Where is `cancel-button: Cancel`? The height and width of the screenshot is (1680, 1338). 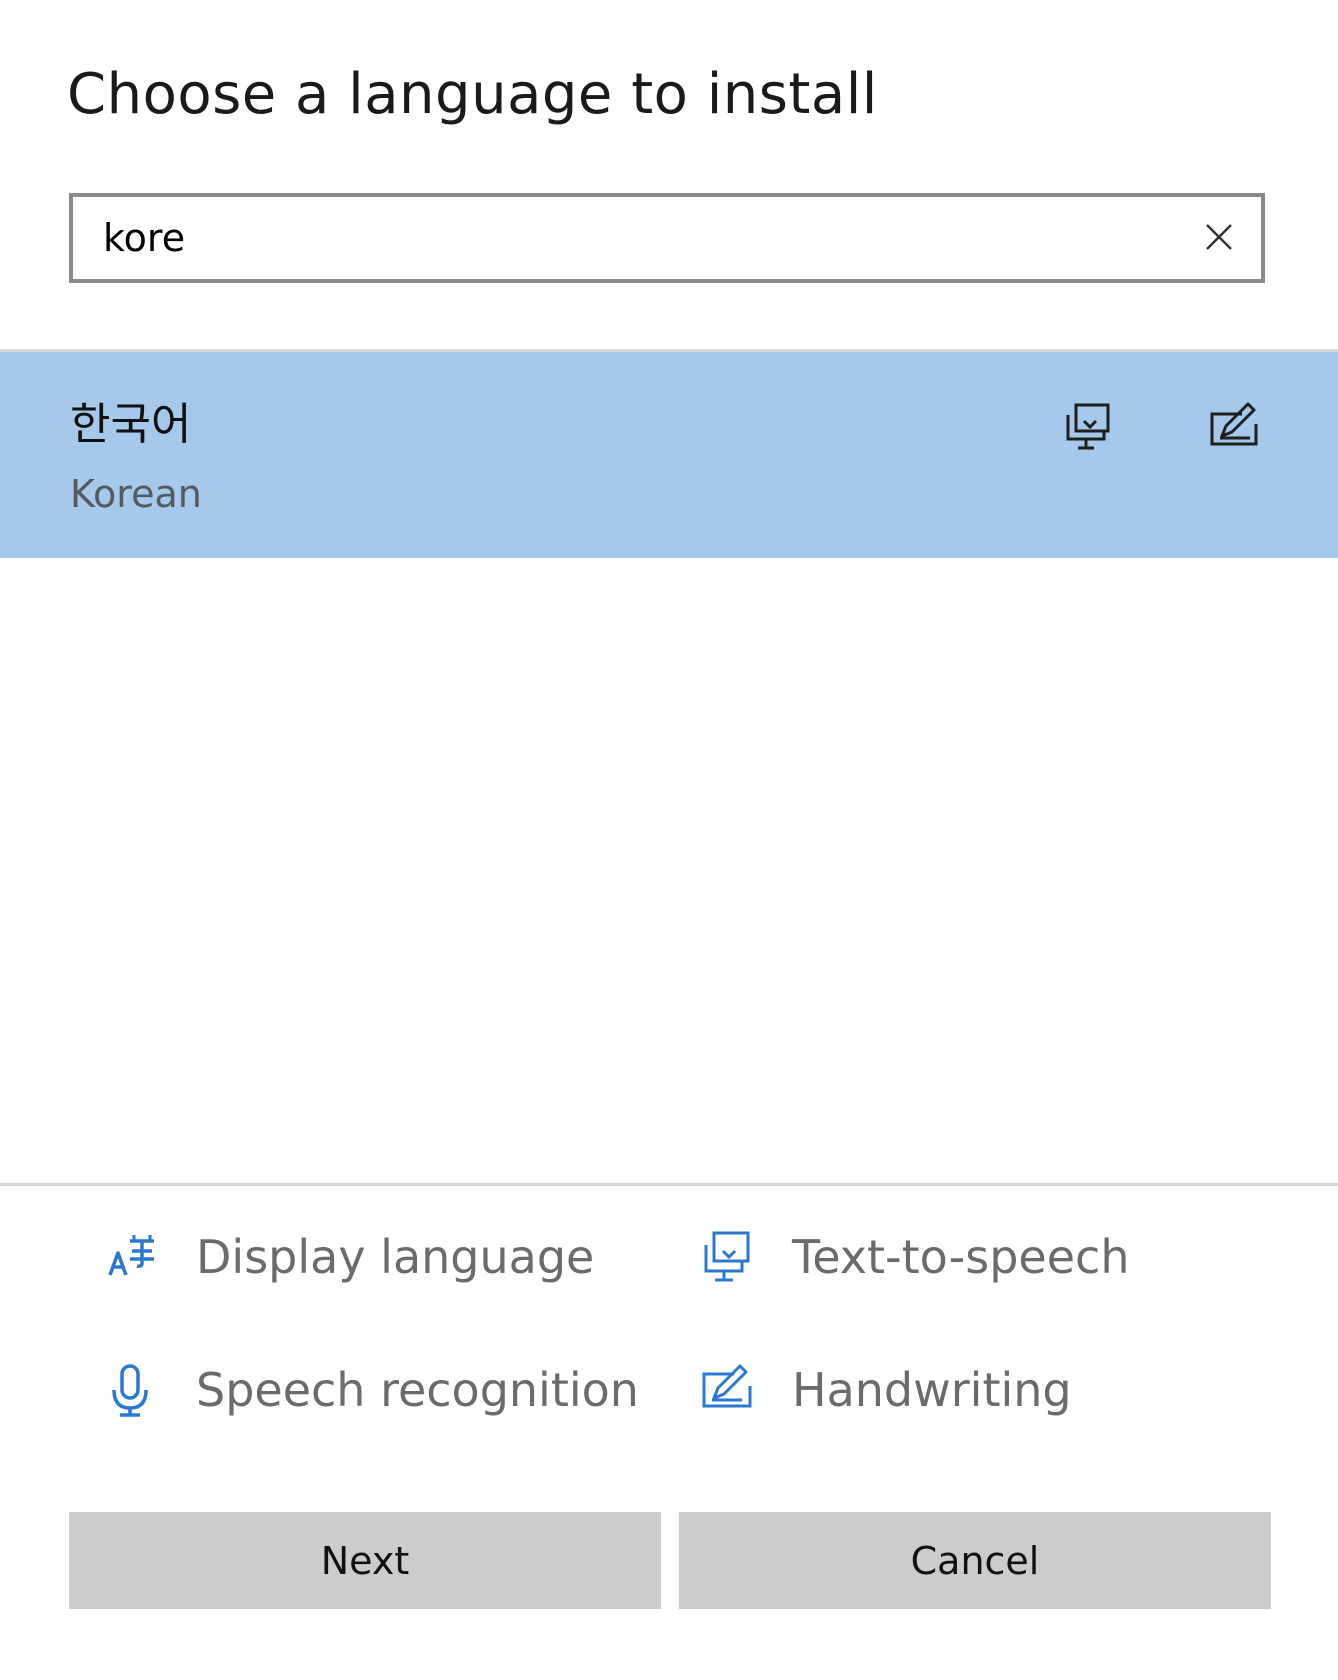 cancel-button: Cancel is located at coordinates (975, 1560).